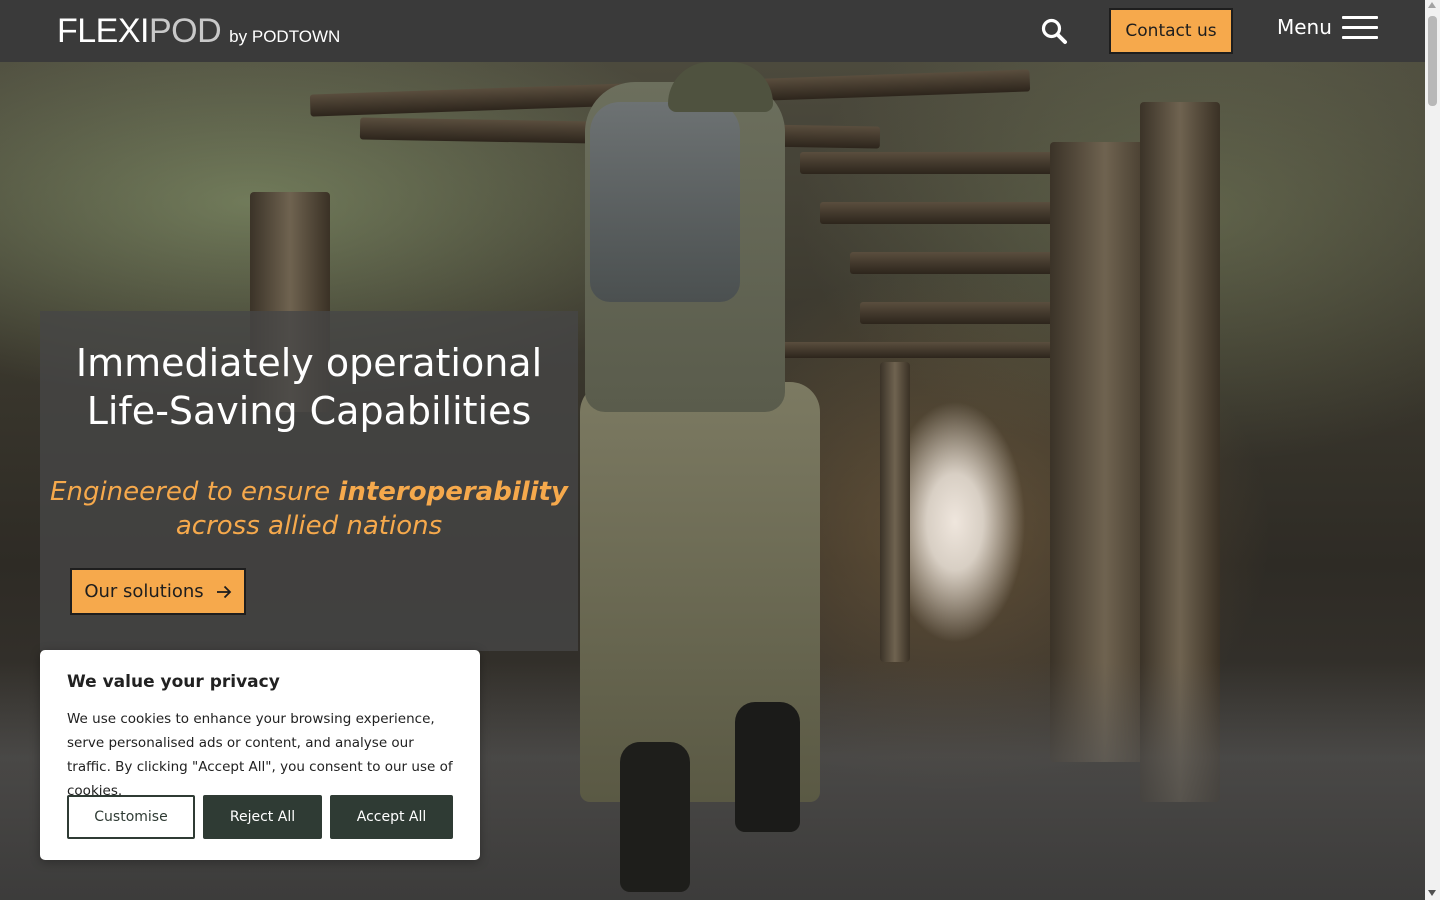 This screenshot has width=1440, height=900. I want to click on contact-us-button: Contact us, so click(1171, 31).